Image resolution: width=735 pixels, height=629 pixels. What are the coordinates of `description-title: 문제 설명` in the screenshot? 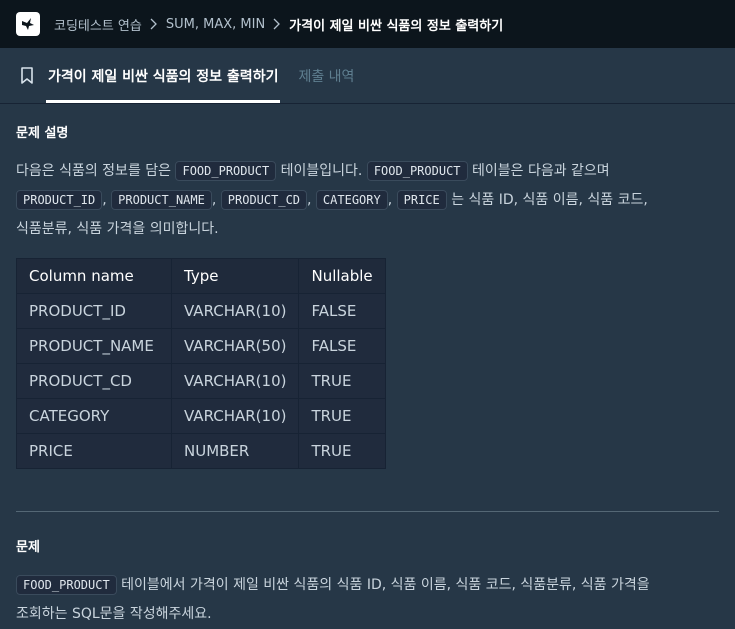 It's located at (42, 133).